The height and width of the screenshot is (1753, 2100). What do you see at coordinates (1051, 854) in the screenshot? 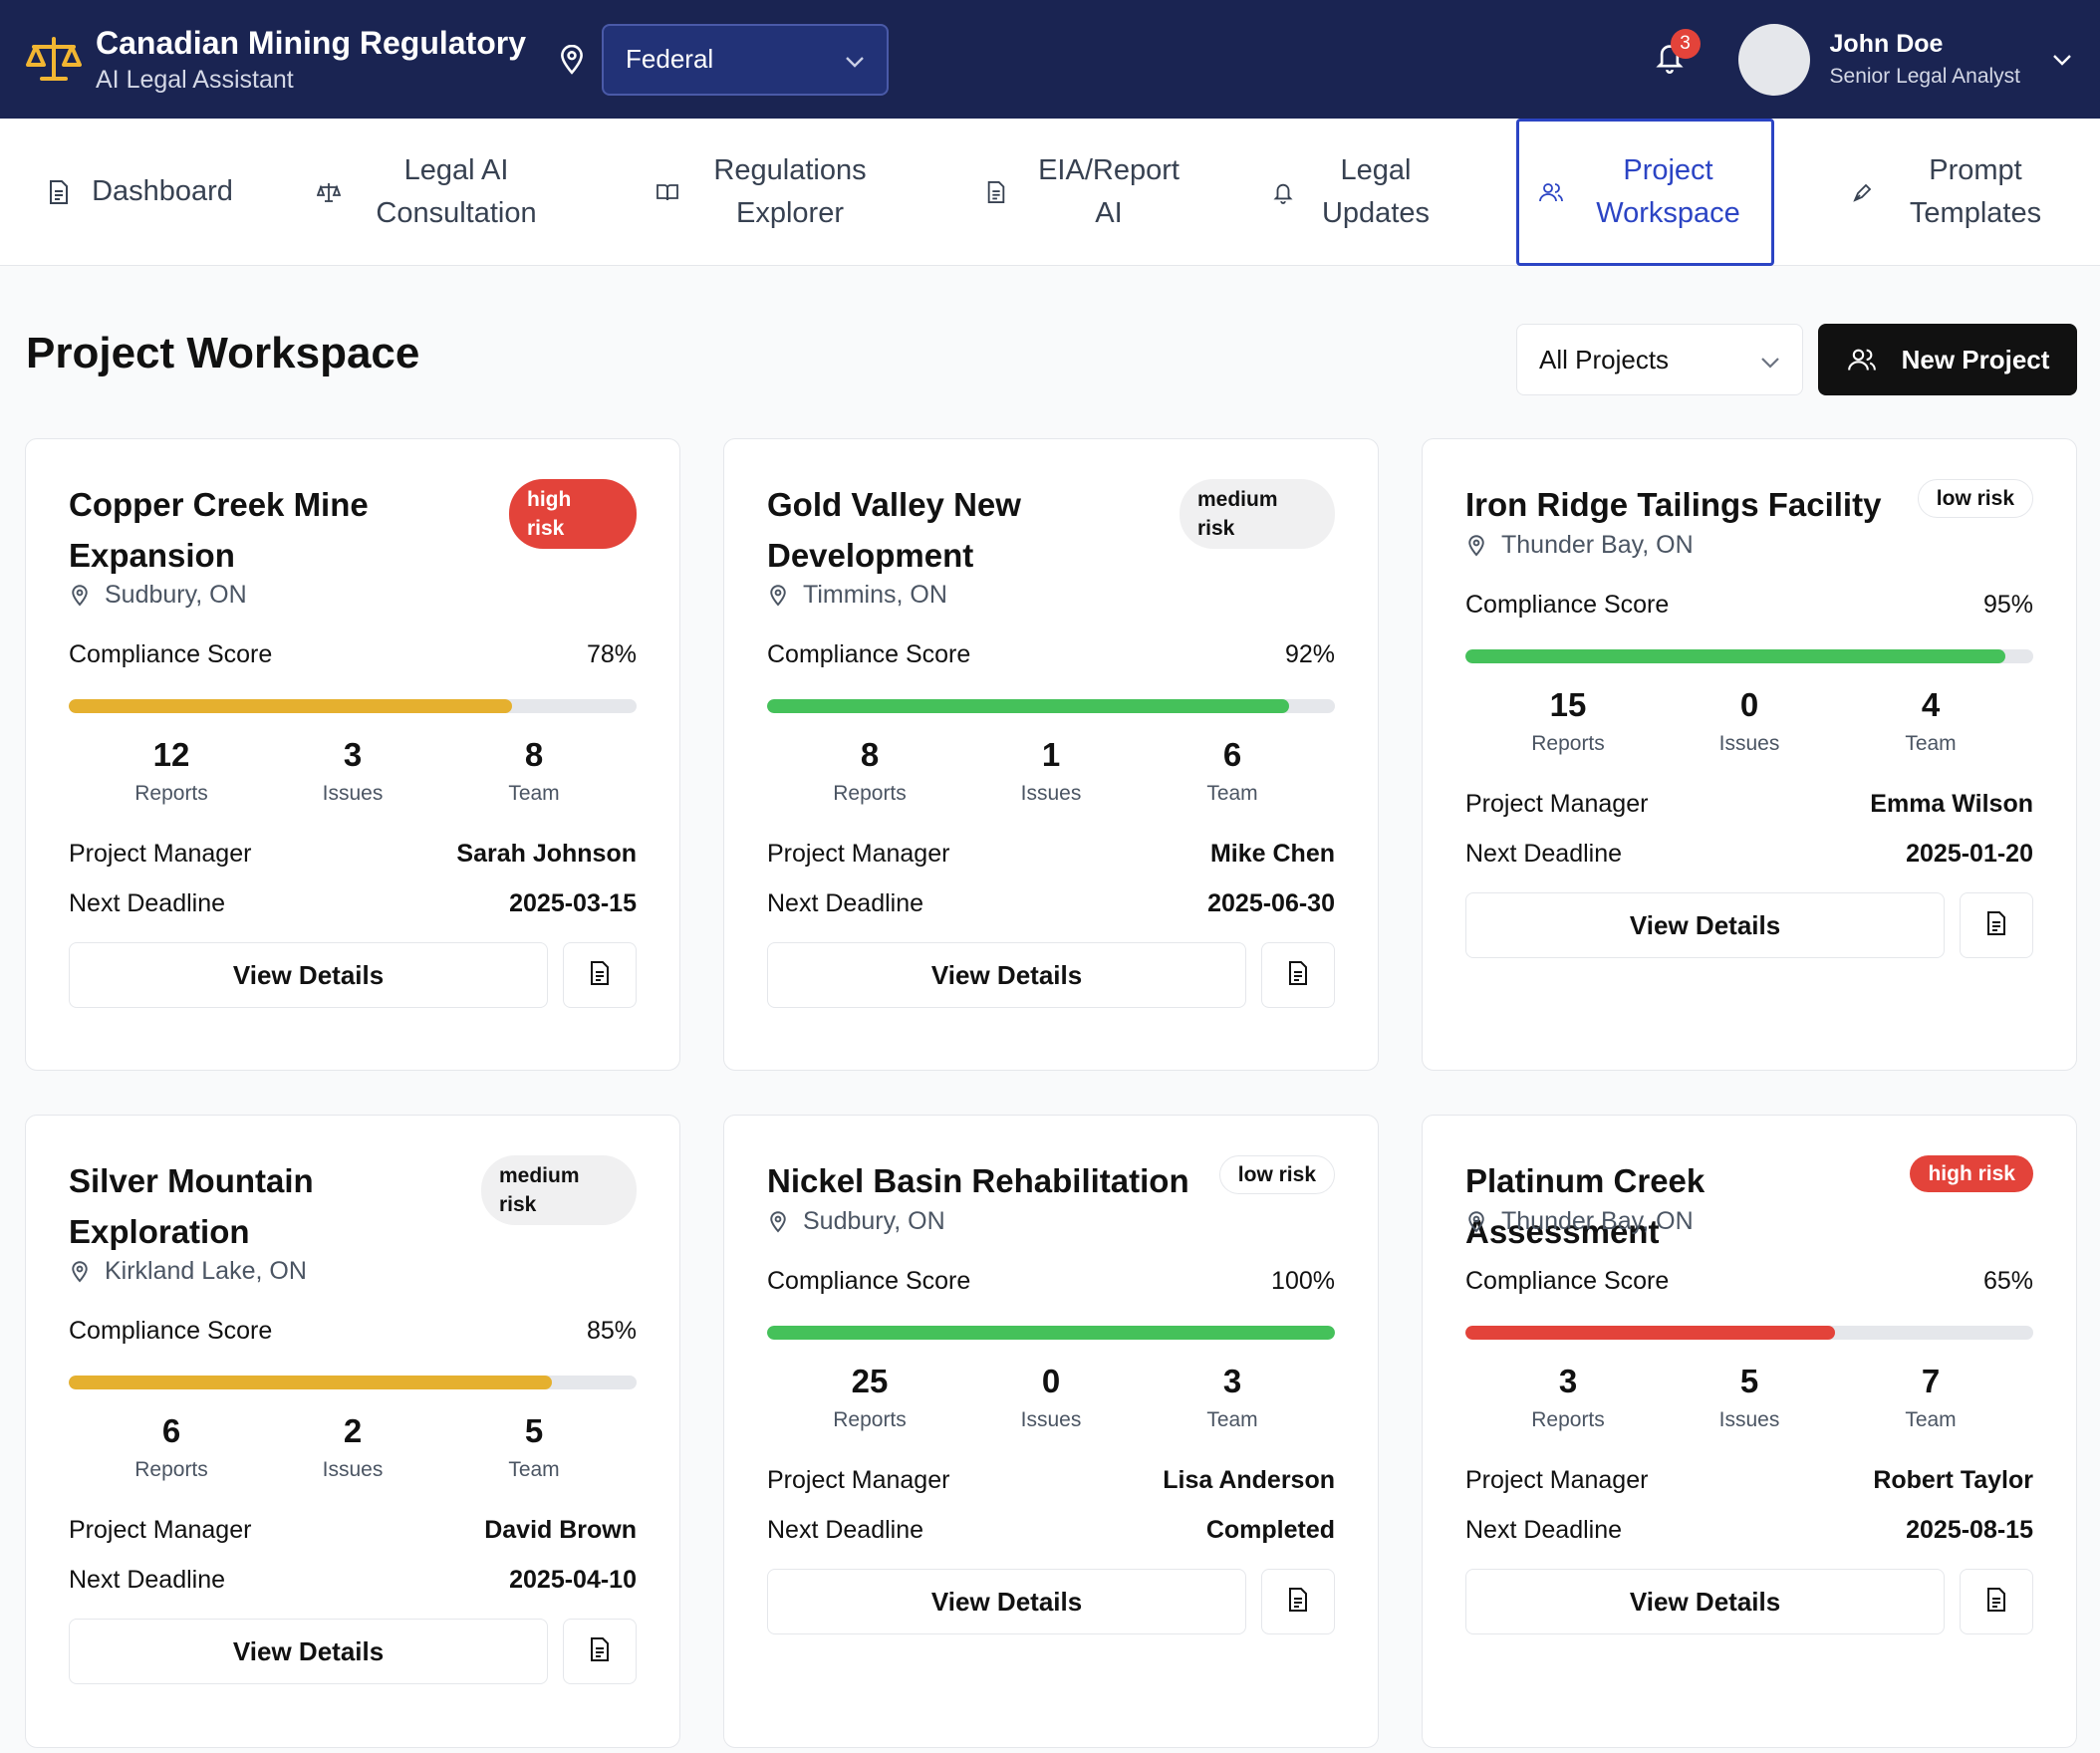
I see `project-manager-row: Project Manager Mike Chen` at bounding box center [1051, 854].